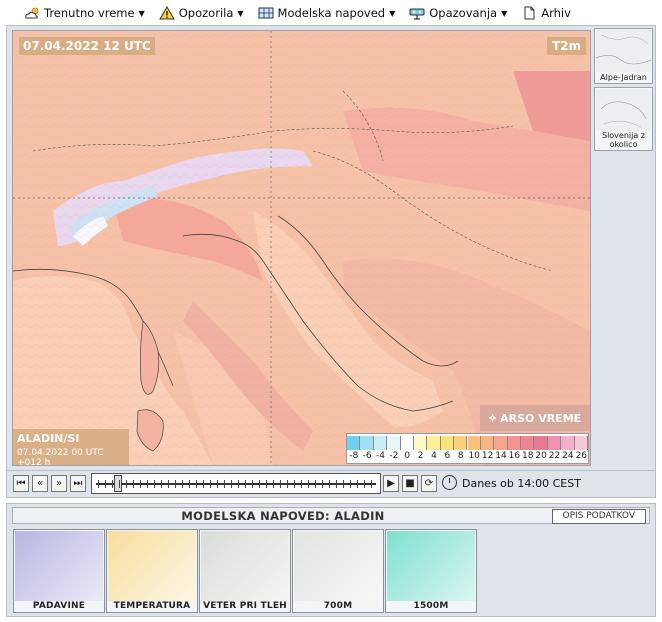 The image size is (662, 622). I want to click on menu-modelska-napoved: Modelska napoved ▼, so click(327, 13).